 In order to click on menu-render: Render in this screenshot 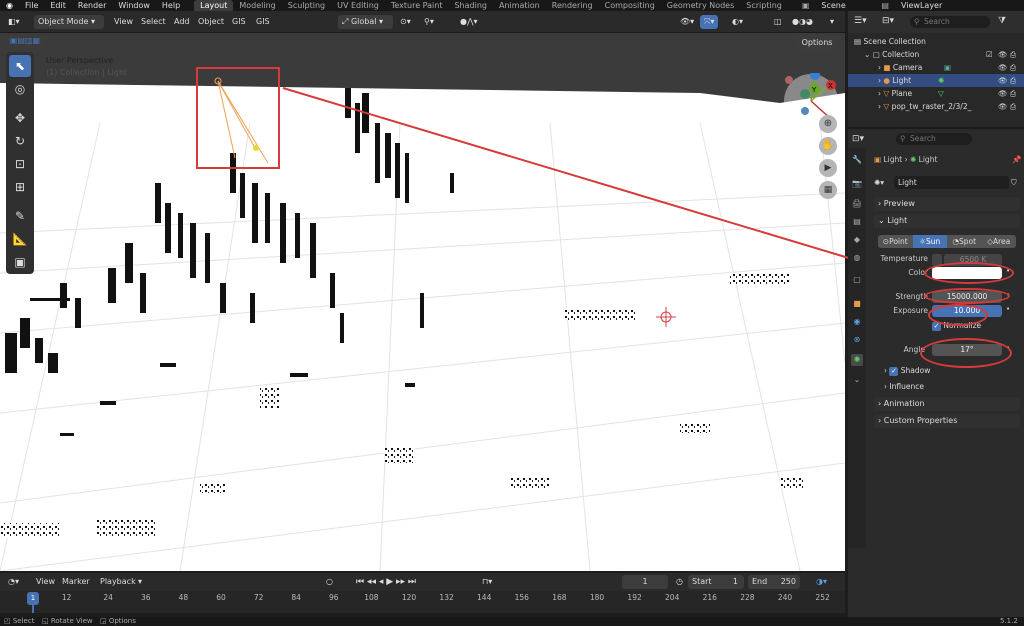, I will do `click(92, 5)`.